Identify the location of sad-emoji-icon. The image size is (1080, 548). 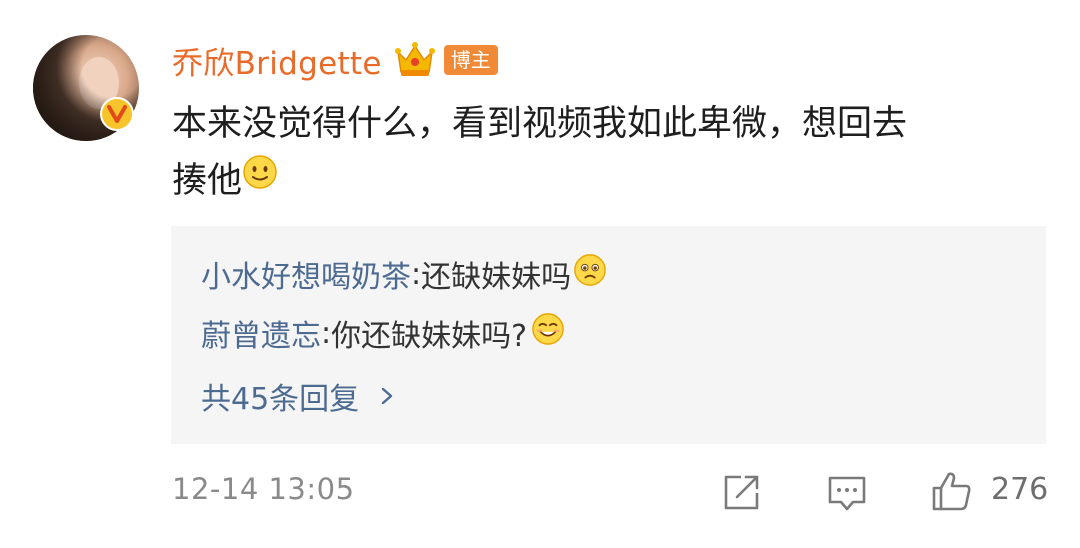
(590, 274).